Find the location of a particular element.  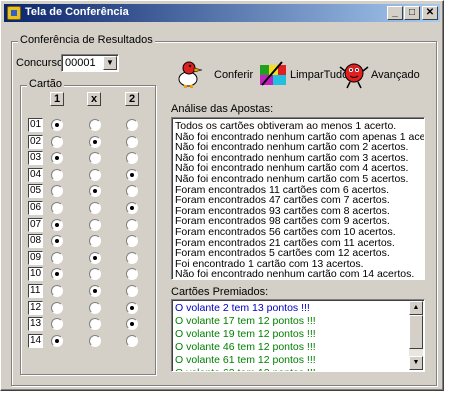

avancado-label: Avançado is located at coordinates (395, 75).